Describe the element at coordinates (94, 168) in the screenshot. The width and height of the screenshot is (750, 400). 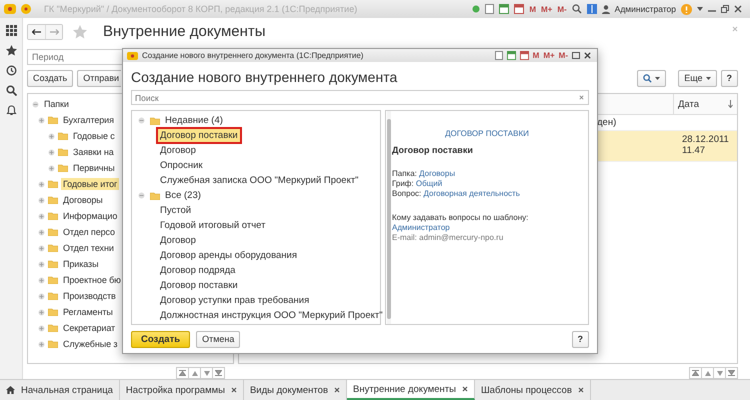
I see `folder-item: Первичны` at that location.